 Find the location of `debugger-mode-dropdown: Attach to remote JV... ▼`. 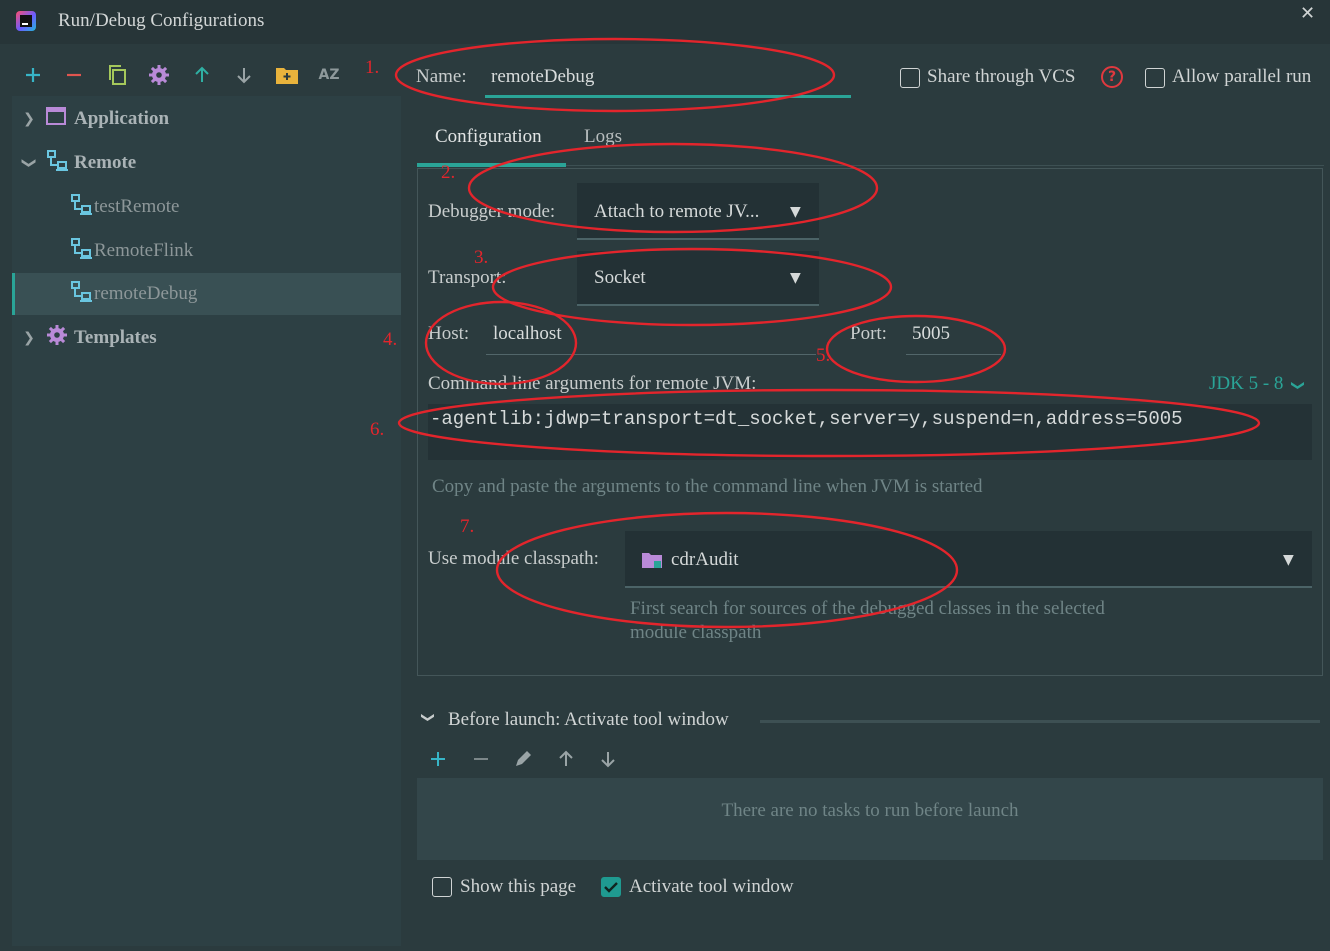

debugger-mode-dropdown: Attach to remote JV... ▼ is located at coordinates (698, 211).